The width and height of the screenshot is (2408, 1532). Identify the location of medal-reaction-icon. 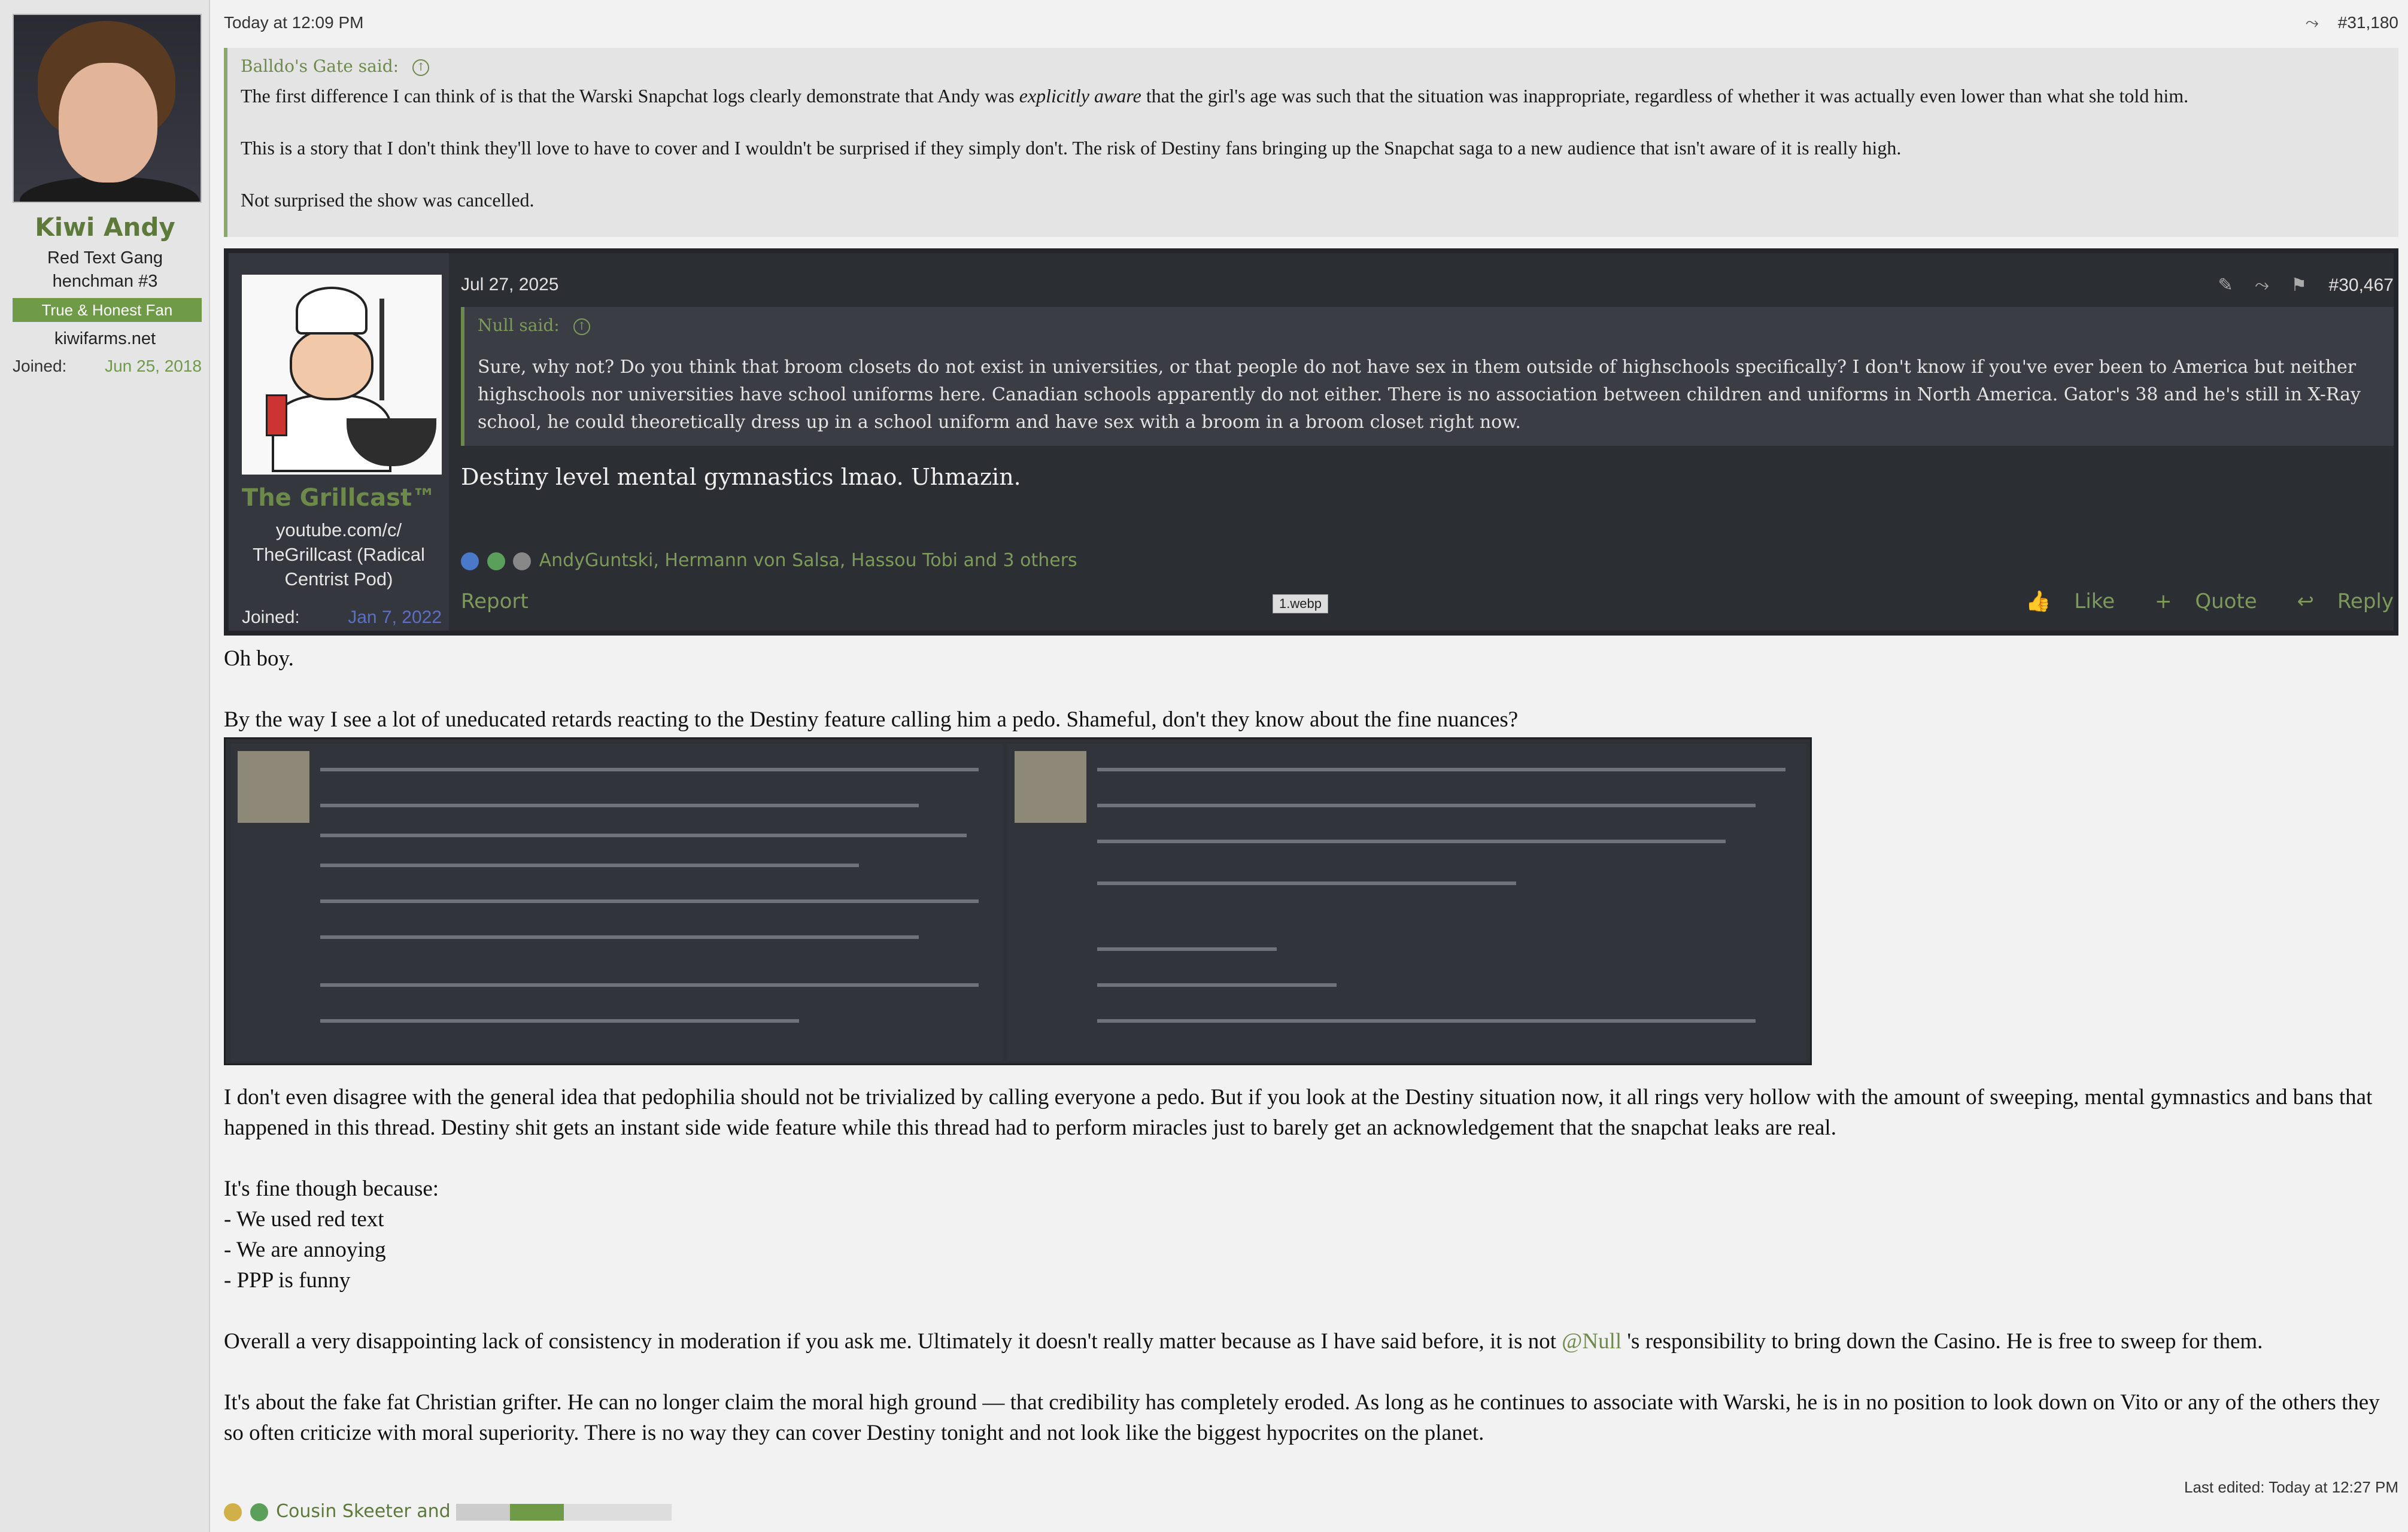
(233, 1512).